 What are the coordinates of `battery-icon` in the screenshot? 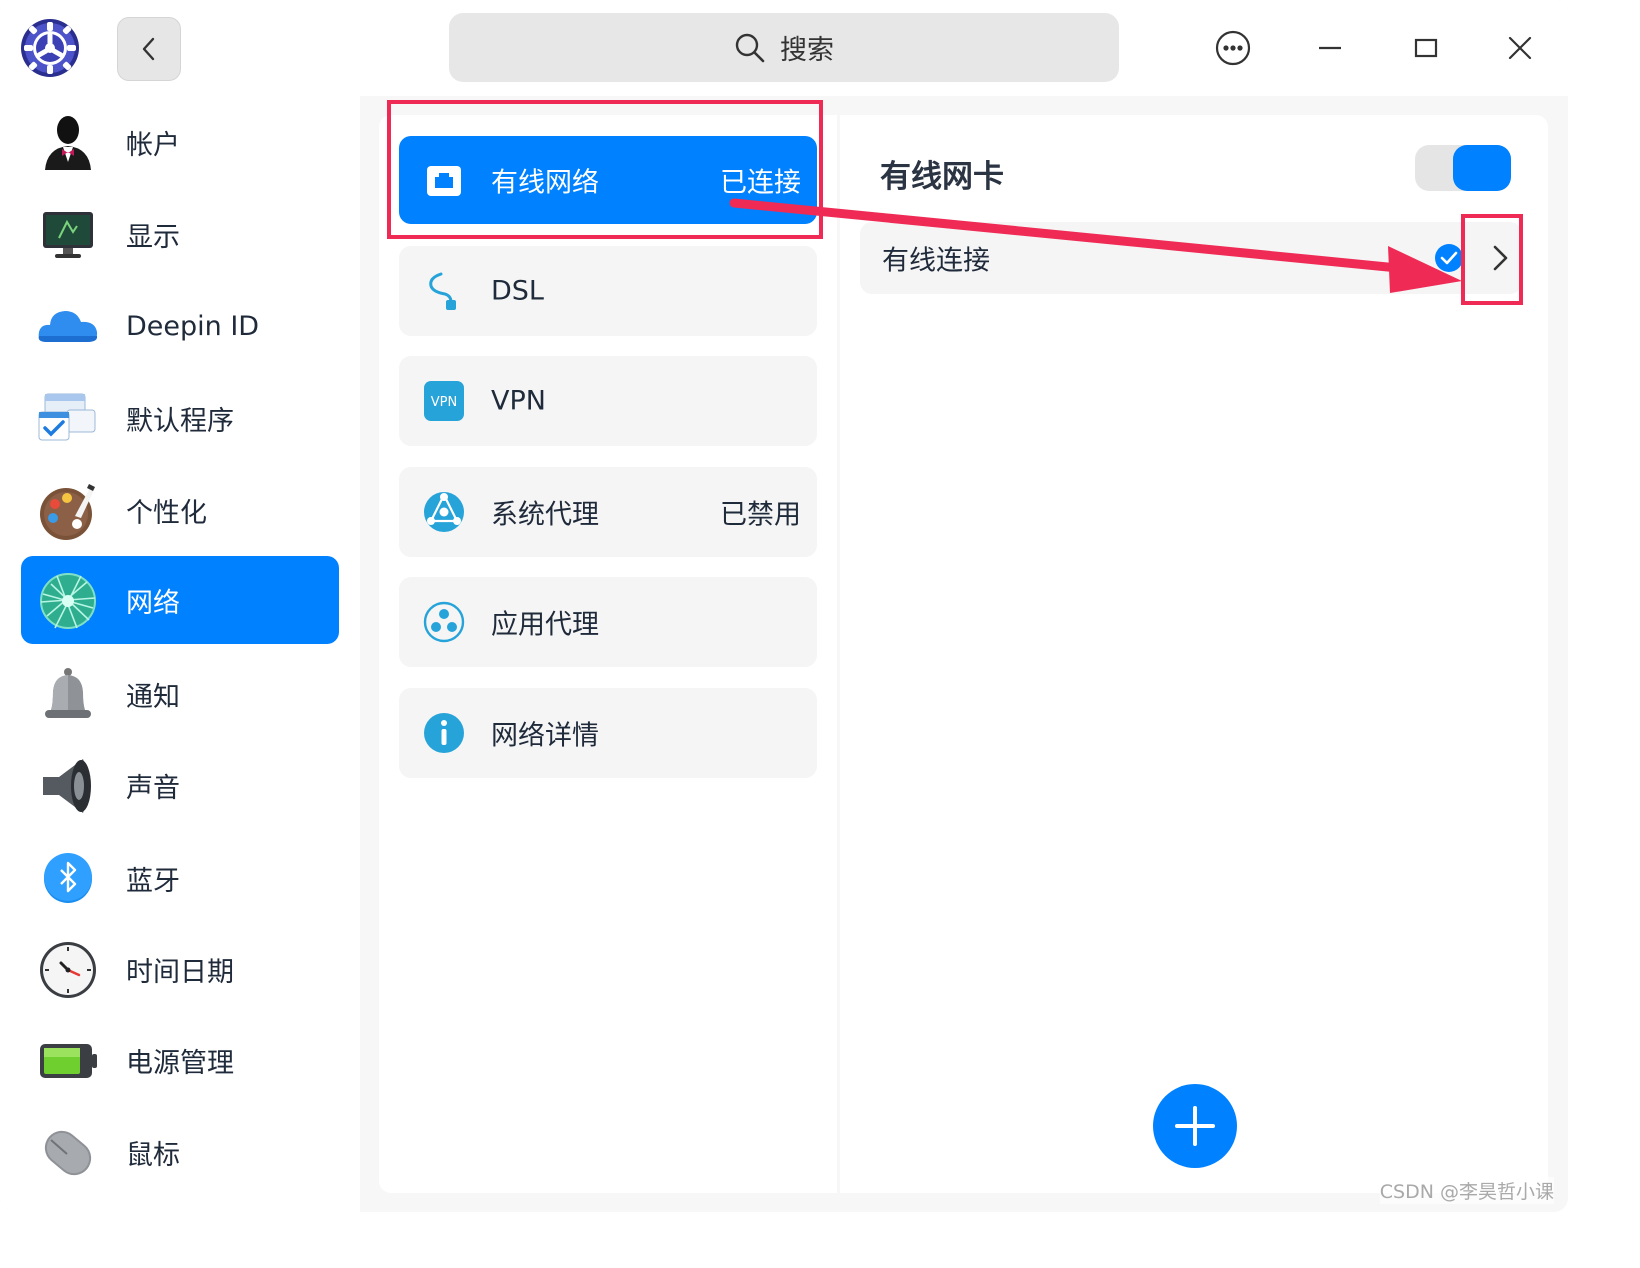 It's located at (68, 1061).